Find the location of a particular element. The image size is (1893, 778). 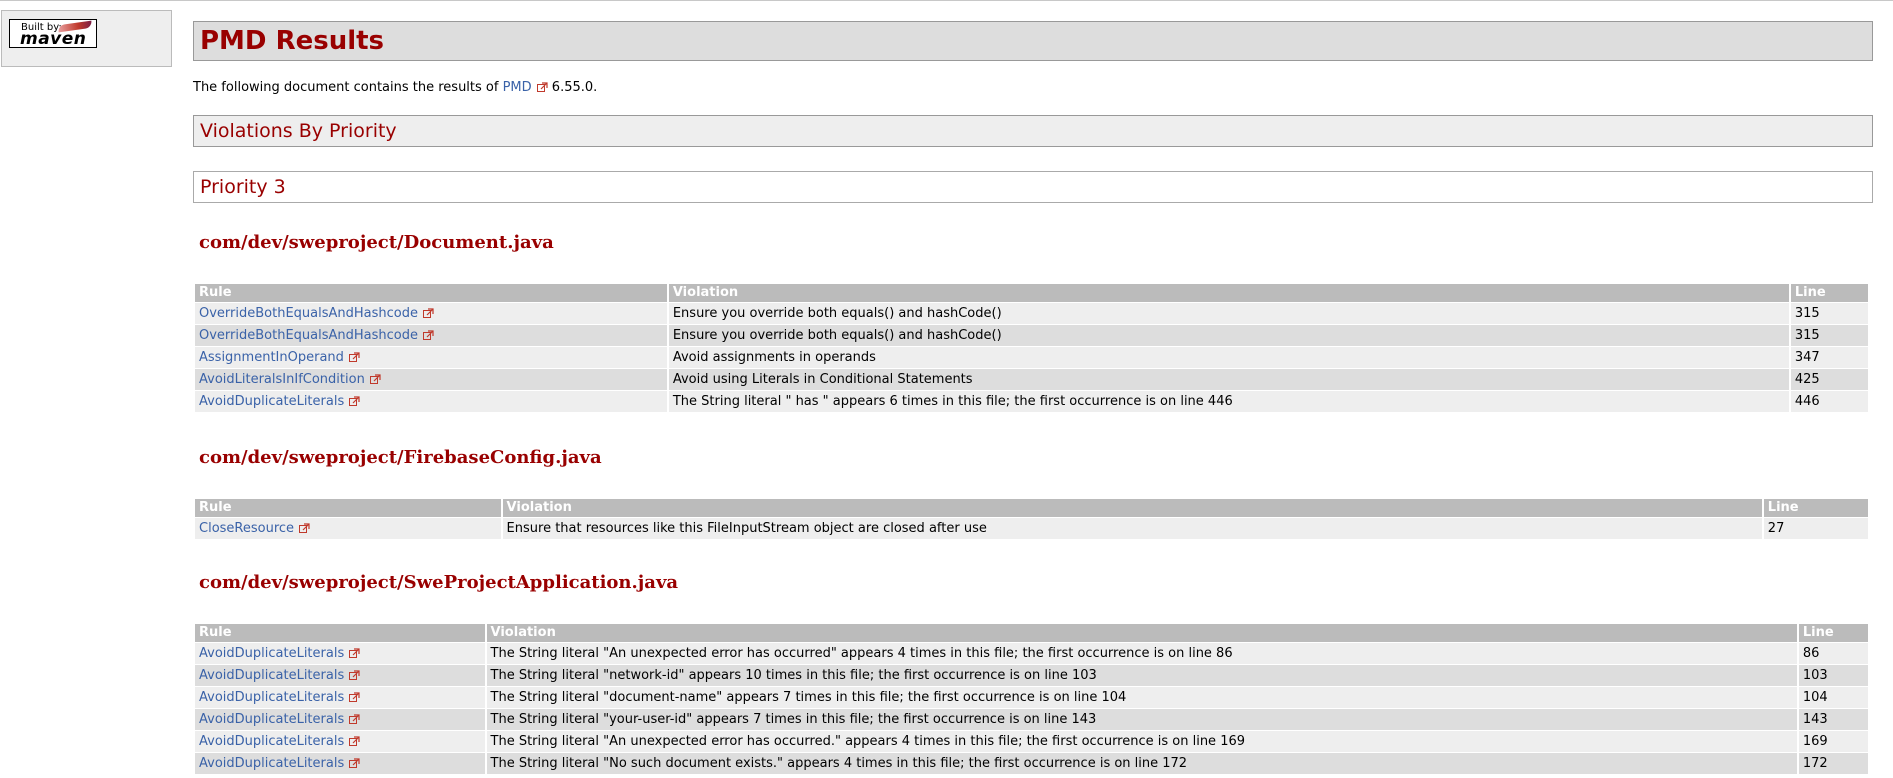

rule-link: CloseResource is located at coordinates (246, 528).